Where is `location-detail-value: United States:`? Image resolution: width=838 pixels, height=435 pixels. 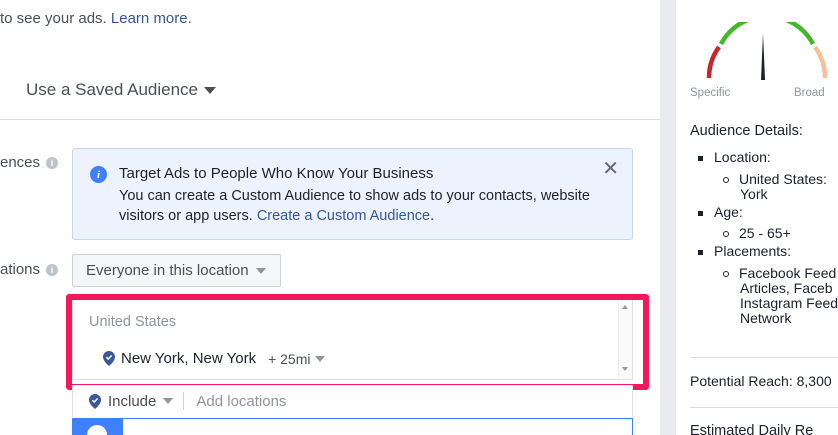 location-detail-value: United States: is located at coordinates (775, 179).